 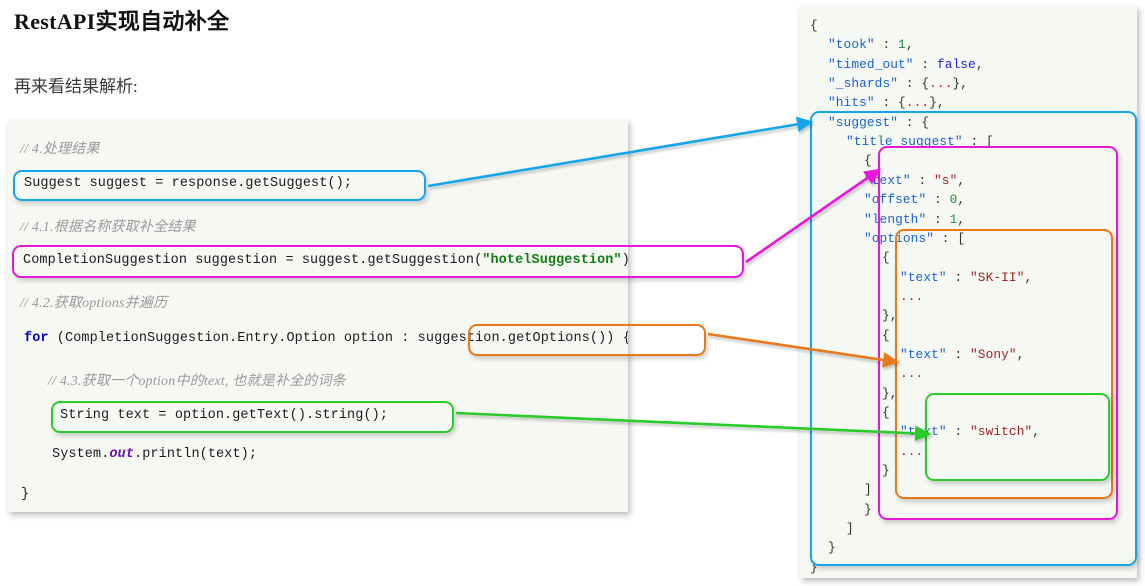 I want to click on json-line: "took" : 1,, so click(x=871, y=44).